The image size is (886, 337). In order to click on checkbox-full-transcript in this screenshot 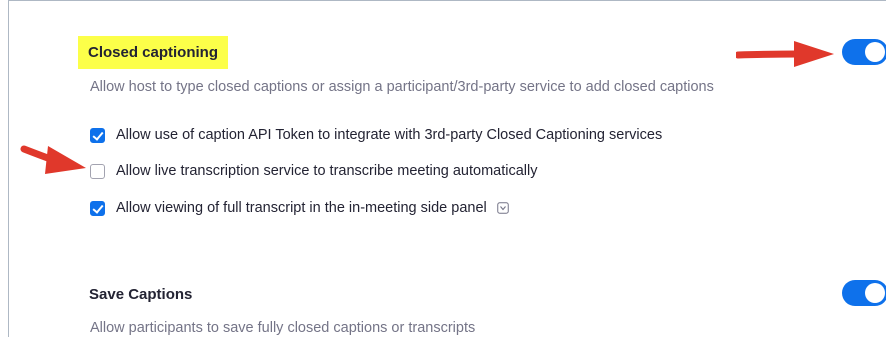, I will do `click(97, 208)`.